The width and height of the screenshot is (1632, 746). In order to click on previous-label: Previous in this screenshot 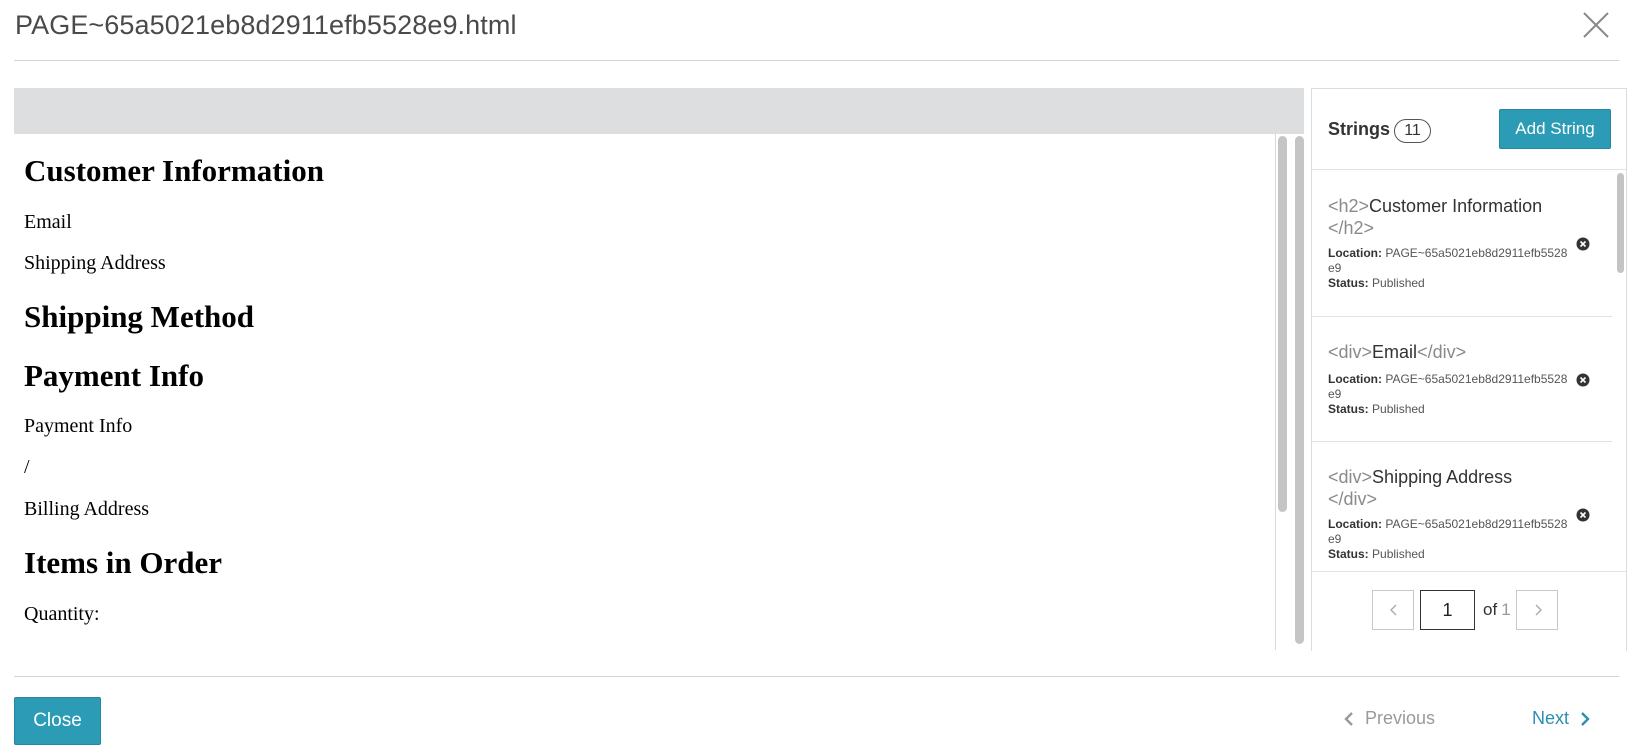, I will do `click(1400, 718)`.